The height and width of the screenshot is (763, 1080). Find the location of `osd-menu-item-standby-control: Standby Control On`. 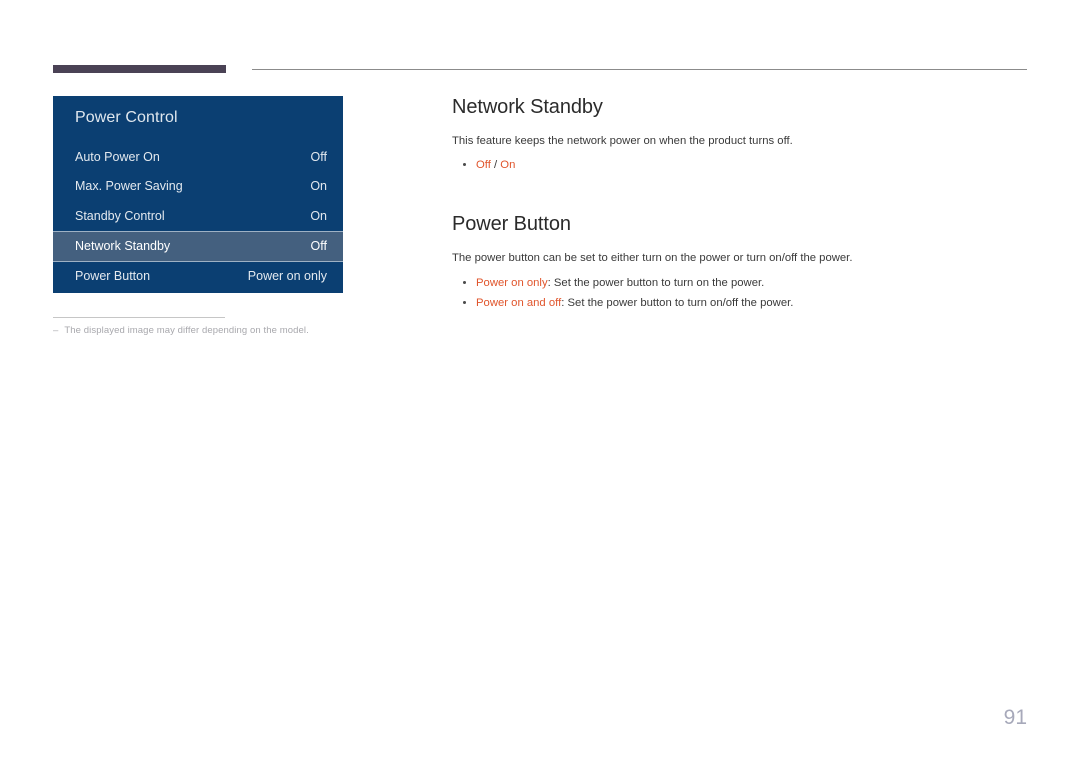

osd-menu-item-standby-control: Standby Control On is located at coordinates (198, 216).